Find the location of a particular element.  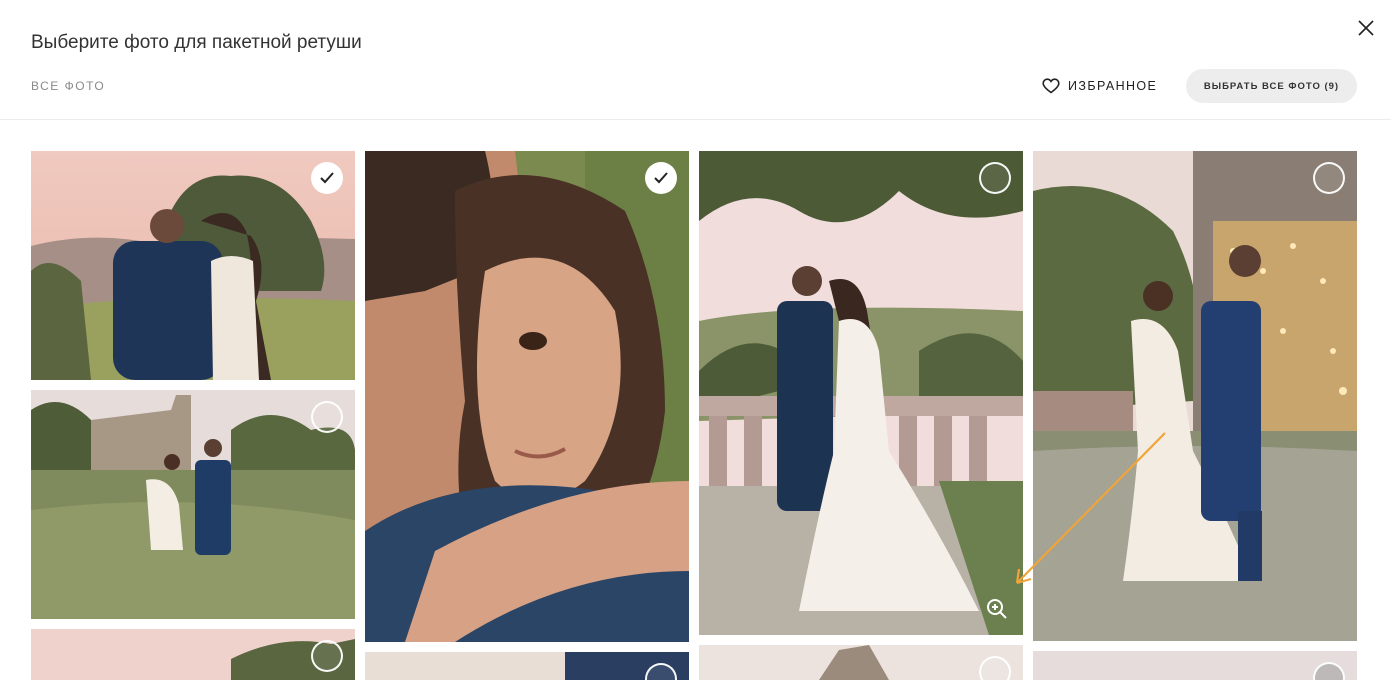

heart-icon is located at coordinates (1051, 86).